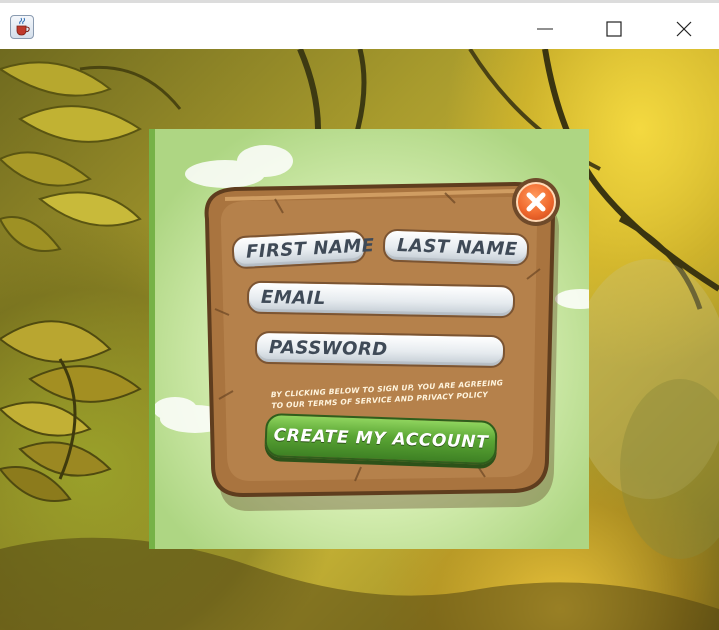 The height and width of the screenshot is (630, 719). I want to click on password-placeholder: PASSWORD, so click(328, 349).